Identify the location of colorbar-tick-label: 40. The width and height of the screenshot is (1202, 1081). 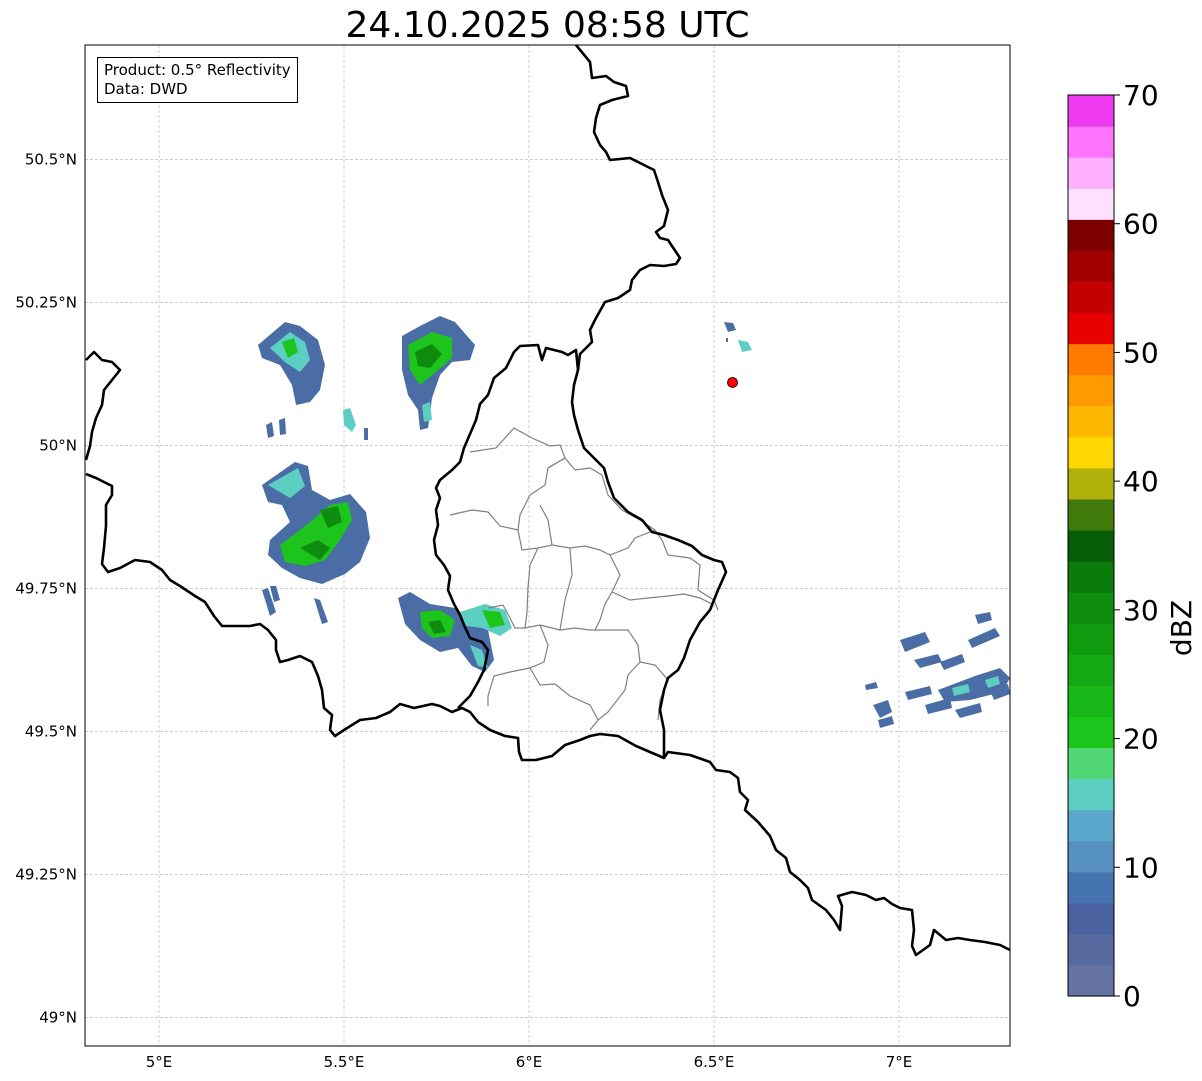
(1141, 481).